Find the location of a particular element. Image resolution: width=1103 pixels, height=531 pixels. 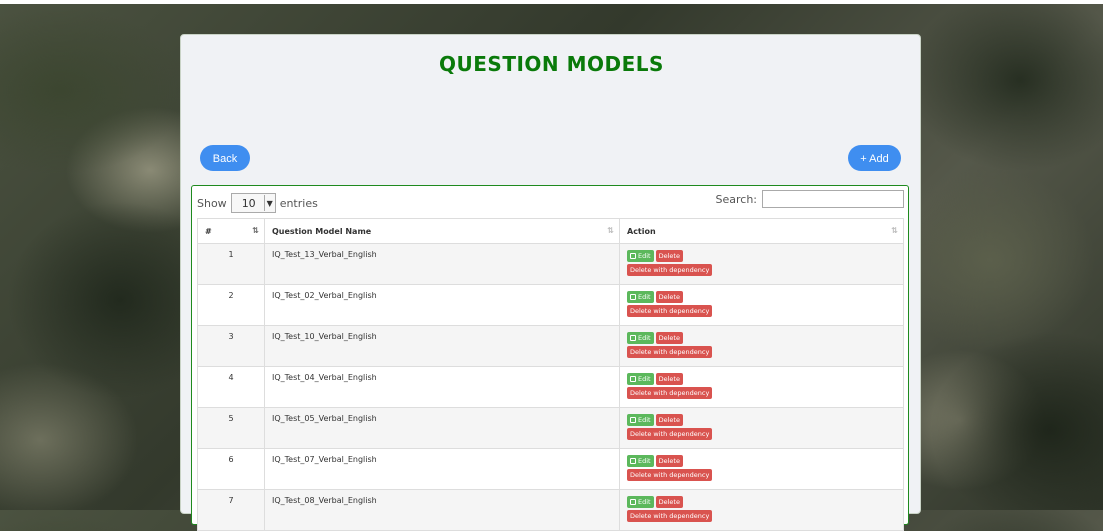

question-model-name: IQ_Test_07_Verbal_English is located at coordinates (442, 469).